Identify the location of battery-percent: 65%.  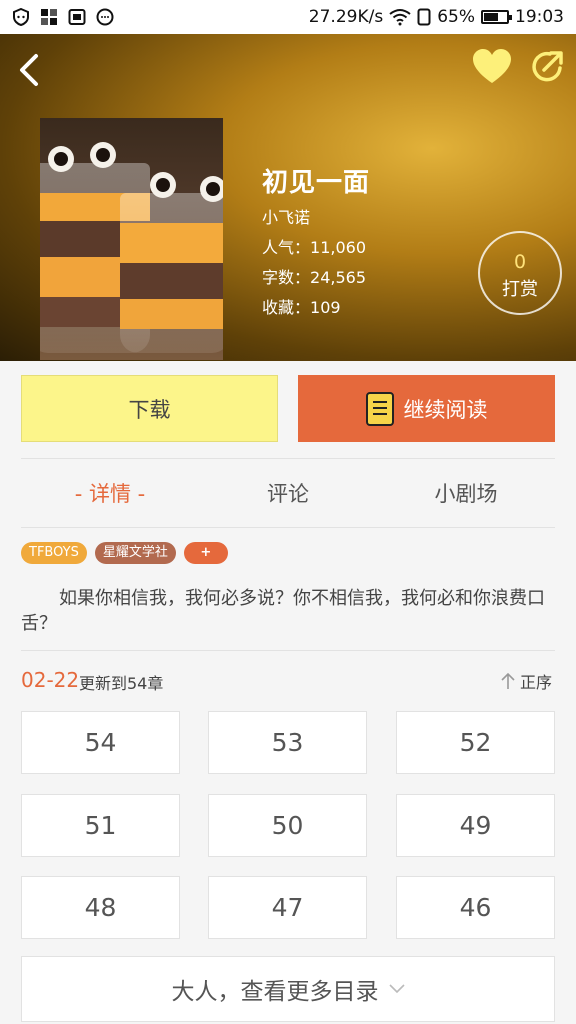
(456, 17).